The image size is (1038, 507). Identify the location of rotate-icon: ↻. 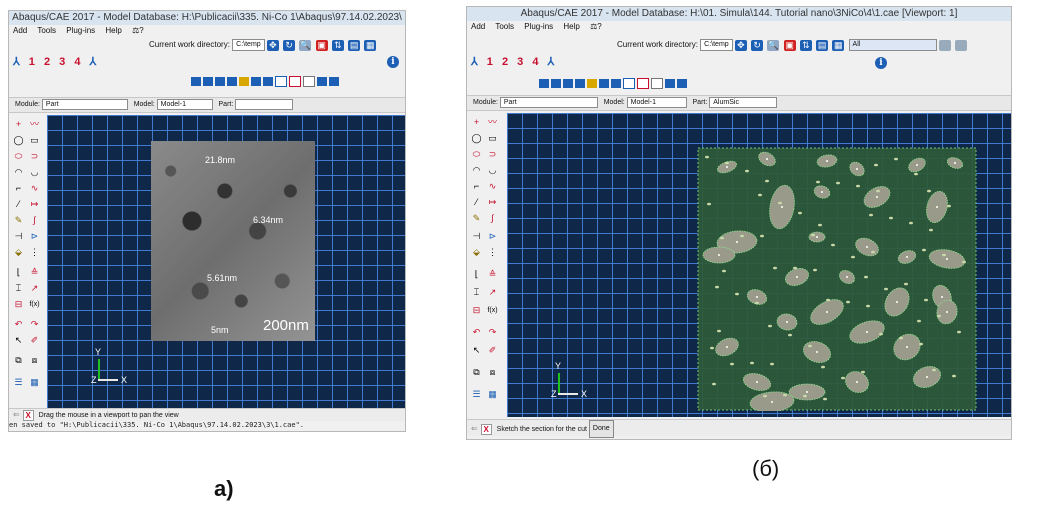
(757, 45).